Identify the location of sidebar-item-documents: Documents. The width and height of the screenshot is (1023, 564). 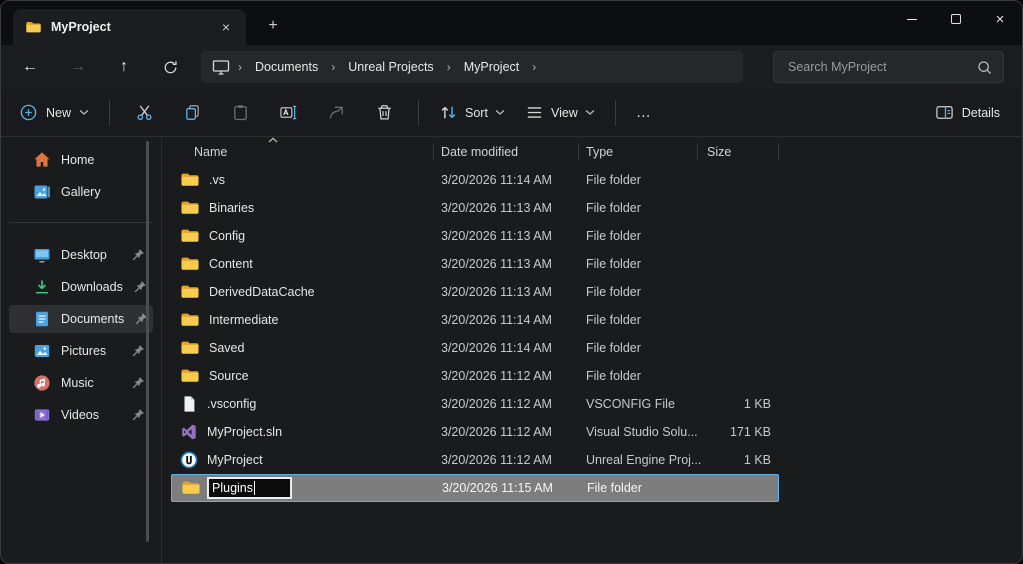
(81, 319).